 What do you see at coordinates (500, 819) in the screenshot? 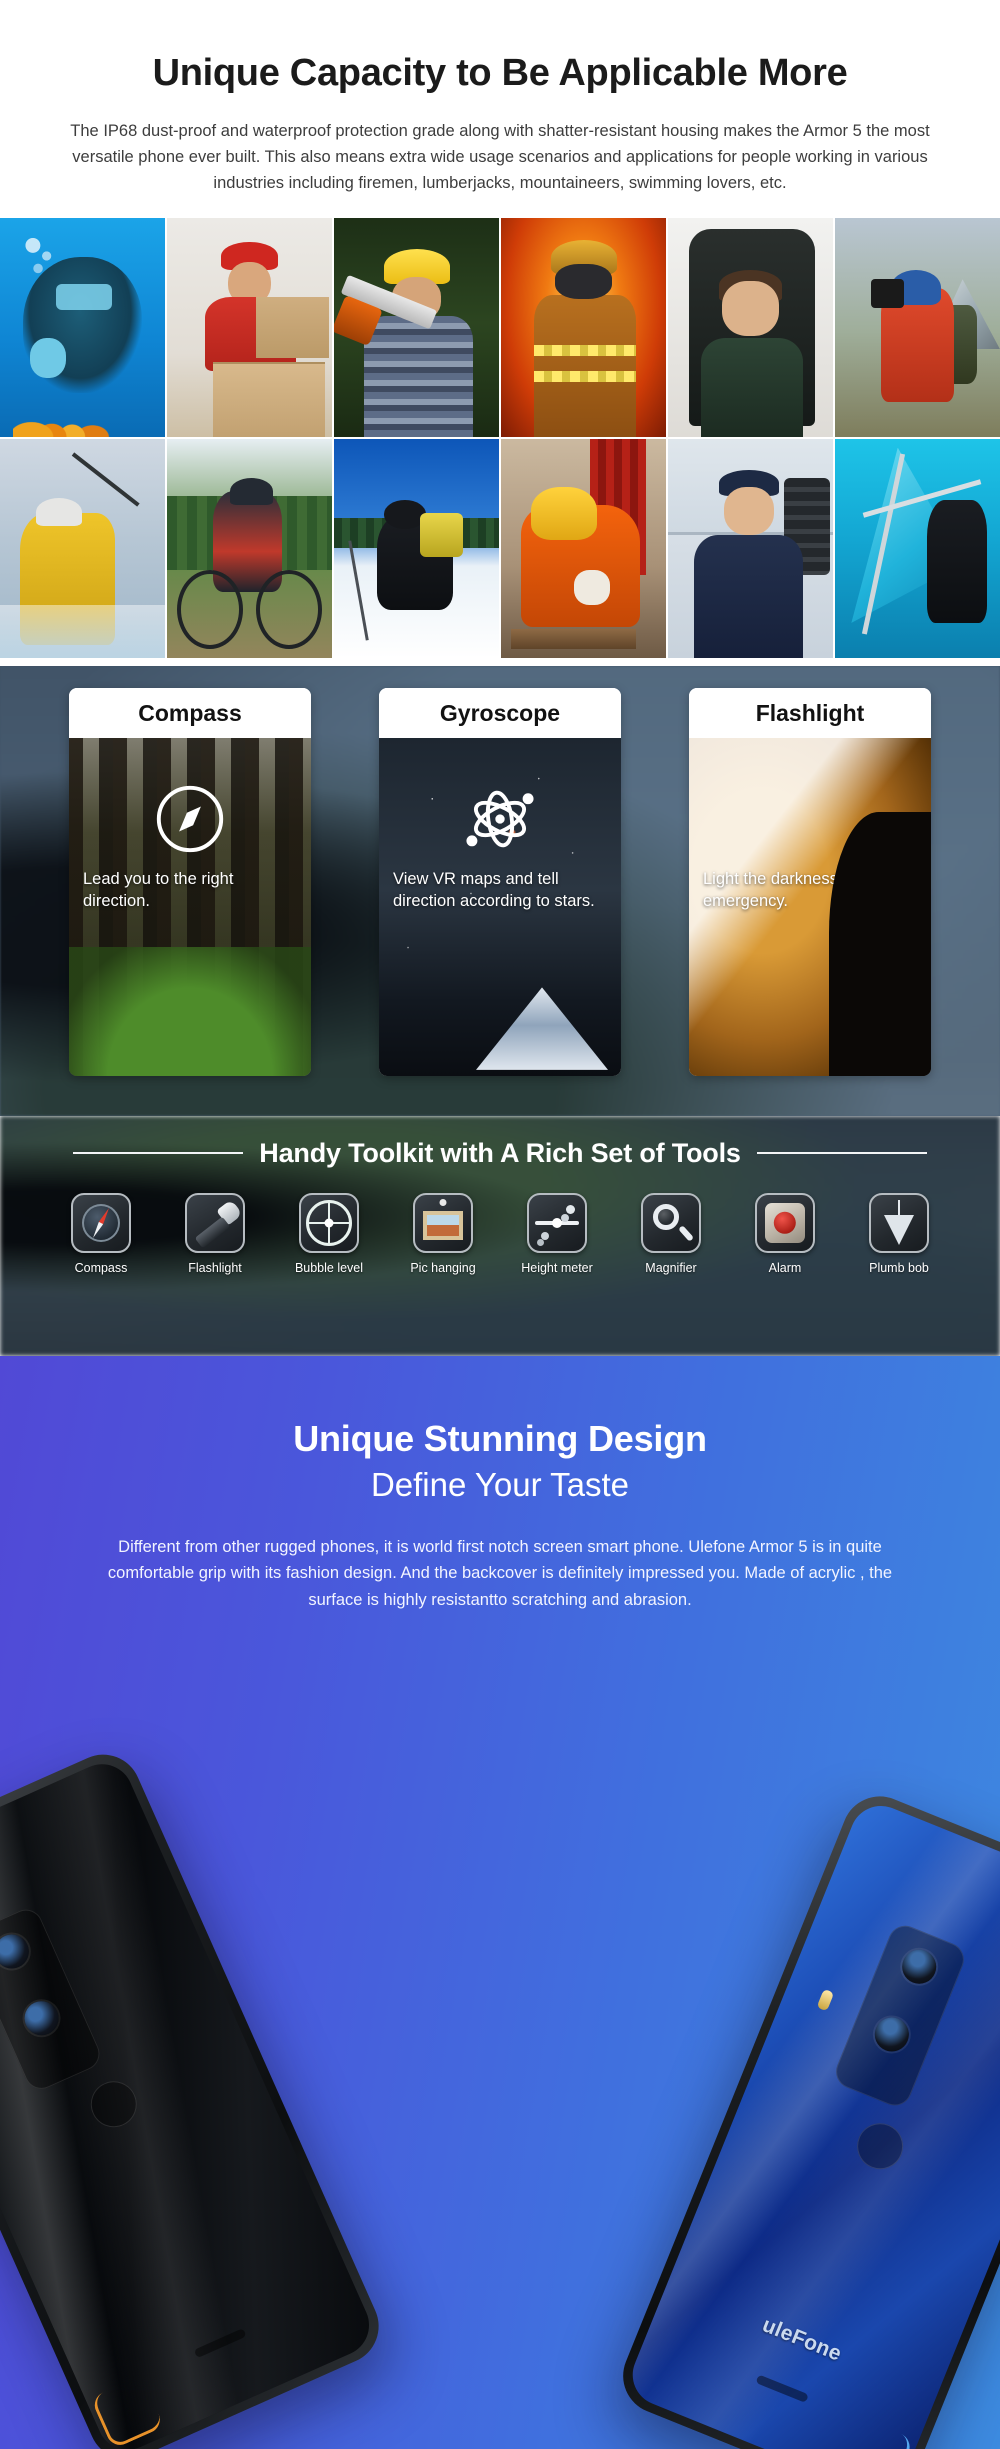
I see `atom-orbit-icon` at bounding box center [500, 819].